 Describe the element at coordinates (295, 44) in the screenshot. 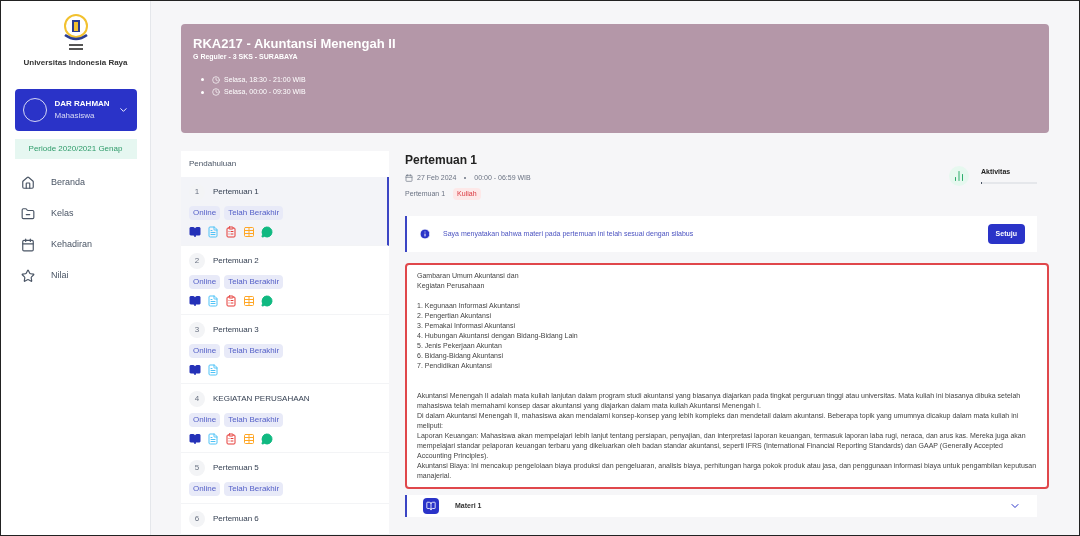

I see `course-title: RKA217 - Akuntansi Menengah II` at that location.